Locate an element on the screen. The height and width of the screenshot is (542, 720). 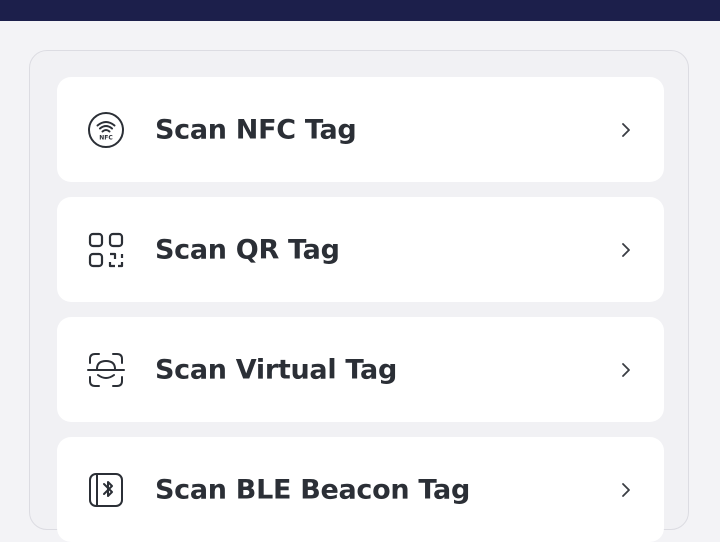
scan-virtual-tag-label: Scan Virtual Tag is located at coordinates (276, 369).